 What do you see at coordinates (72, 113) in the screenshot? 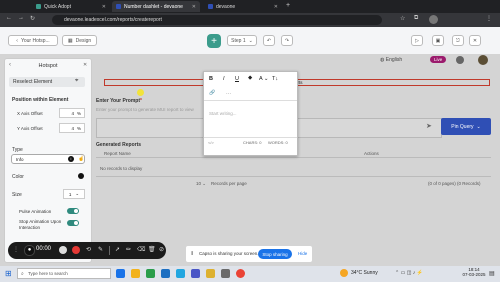
I see `x-offset-input: 4%` at bounding box center [72, 113].